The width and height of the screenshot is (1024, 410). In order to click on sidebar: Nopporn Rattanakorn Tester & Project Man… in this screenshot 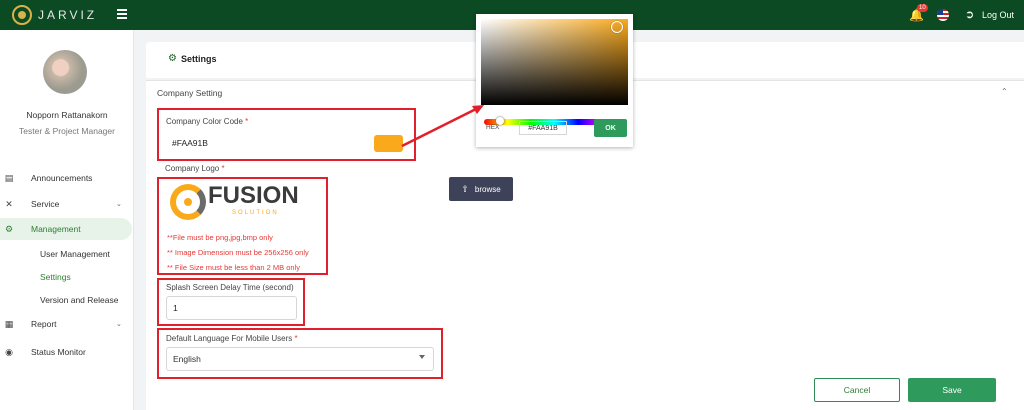, I will do `click(67, 220)`.